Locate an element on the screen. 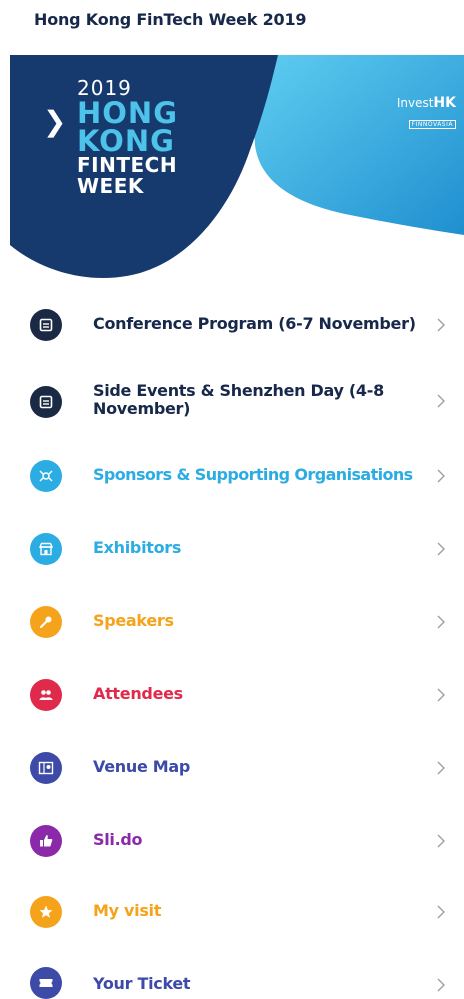  chevron-right-icon: ❯ is located at coordinates (55, 121).